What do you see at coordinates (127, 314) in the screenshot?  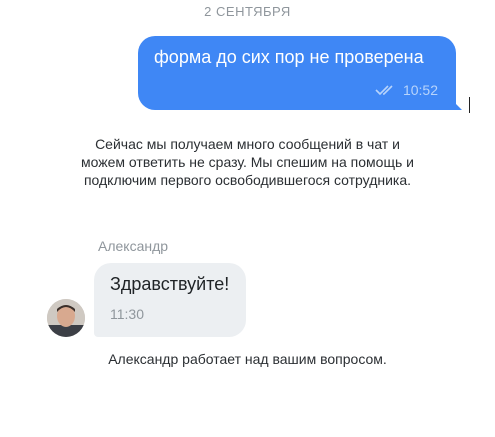 I see `incoming-message-time: 11:30` at bounding box center [127, 314].